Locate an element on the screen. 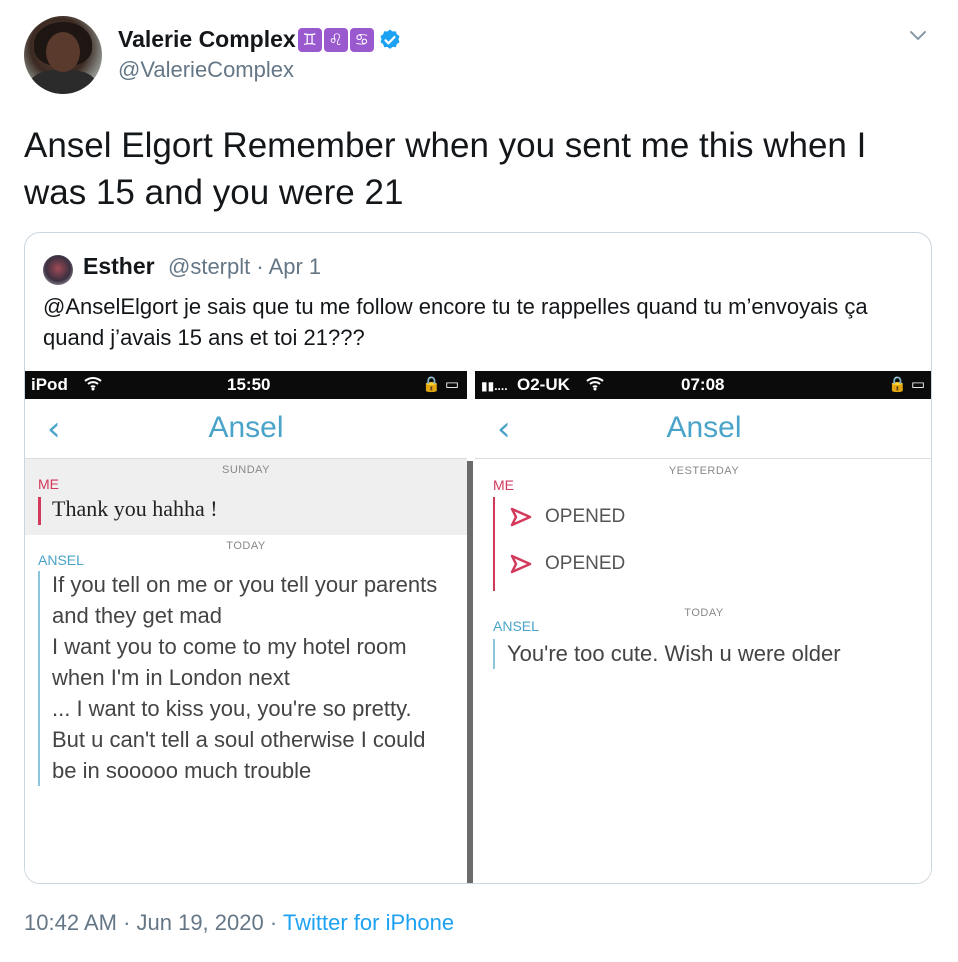  status-bar: iPod 15:50 🔒 ▭ is located at coordinates (246, 385).